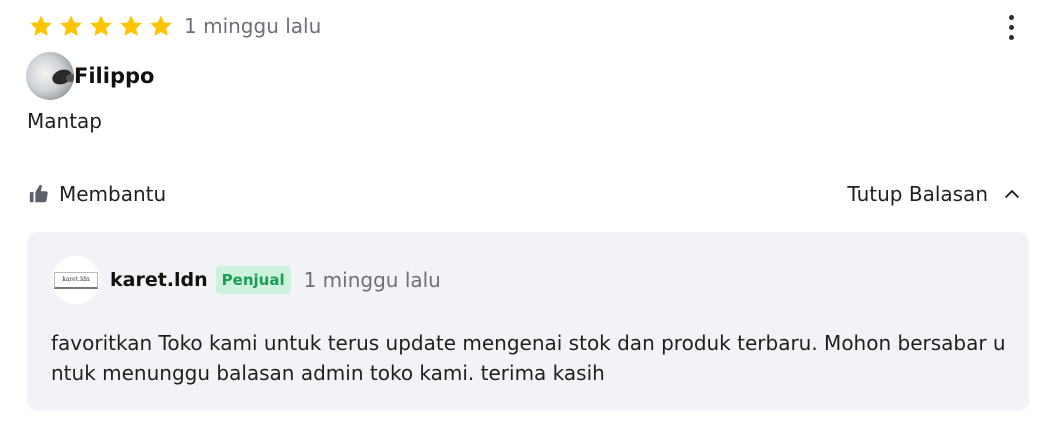  Describe the element at coordinates (1005, 194) in the screenshot. I see `chevron-up-icon` at that location.